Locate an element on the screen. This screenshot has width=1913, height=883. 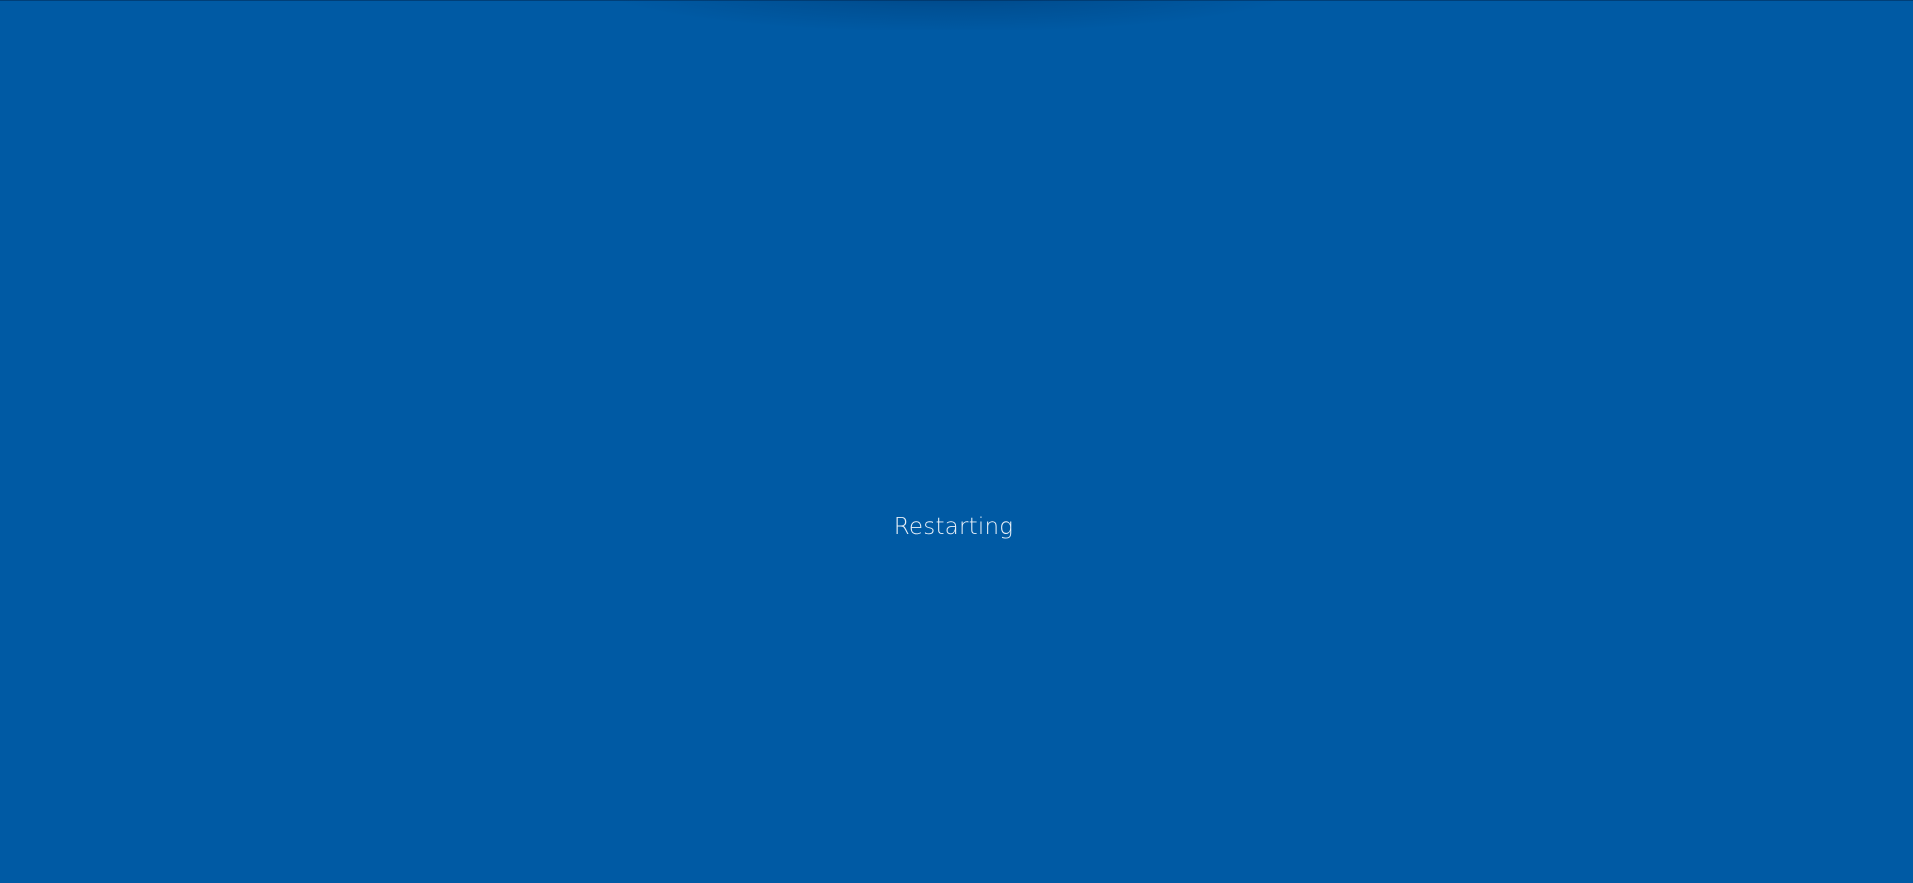
top-shadow is located at coordinates (950, 15).